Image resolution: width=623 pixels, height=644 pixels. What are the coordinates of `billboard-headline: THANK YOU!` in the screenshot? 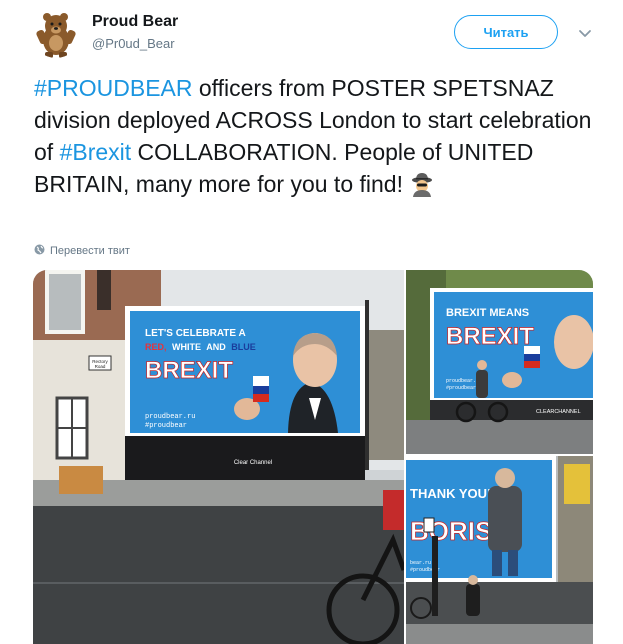 It's located at (450, 493).